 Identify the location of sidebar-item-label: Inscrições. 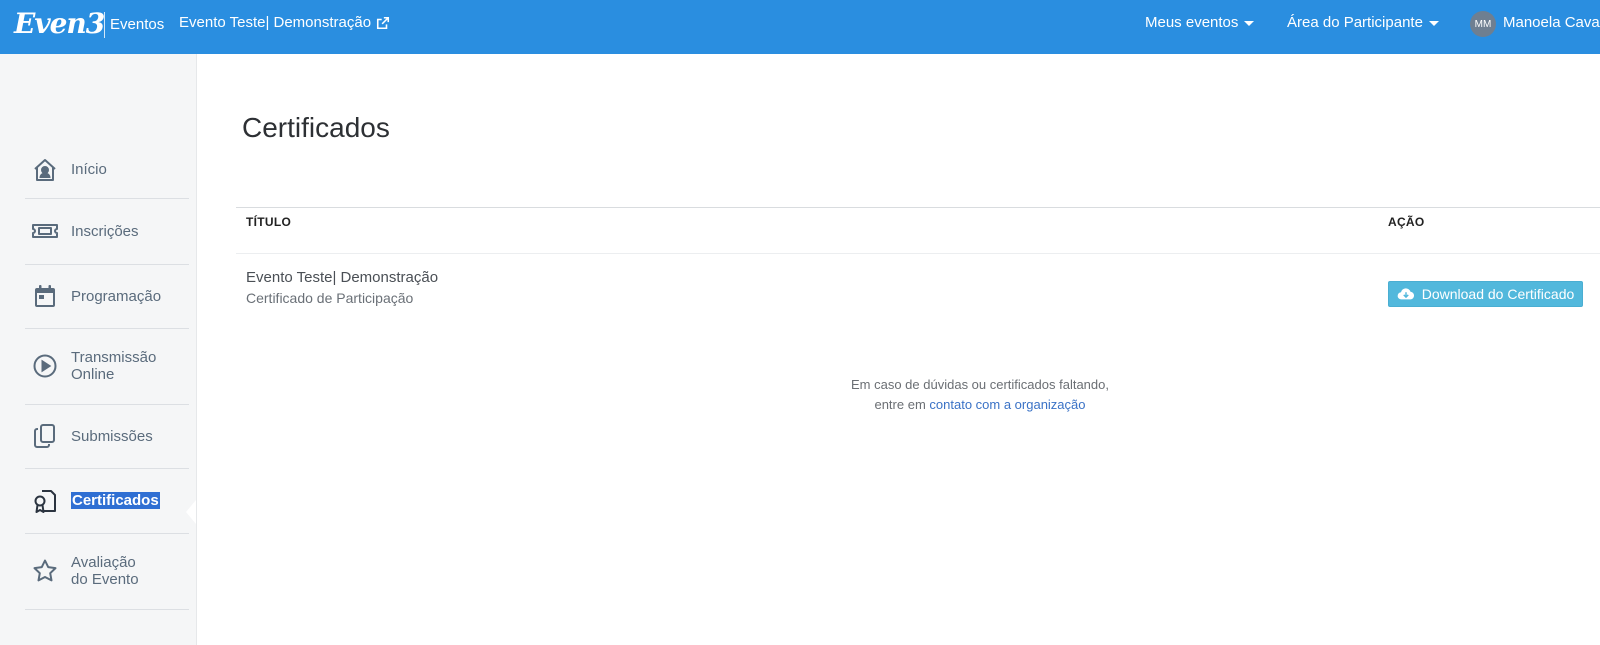
(105, 231).